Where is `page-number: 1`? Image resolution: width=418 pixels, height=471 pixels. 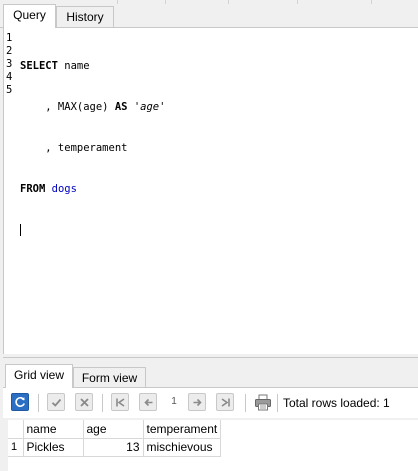
page-number: 1 is located at coordinates (174, 401).